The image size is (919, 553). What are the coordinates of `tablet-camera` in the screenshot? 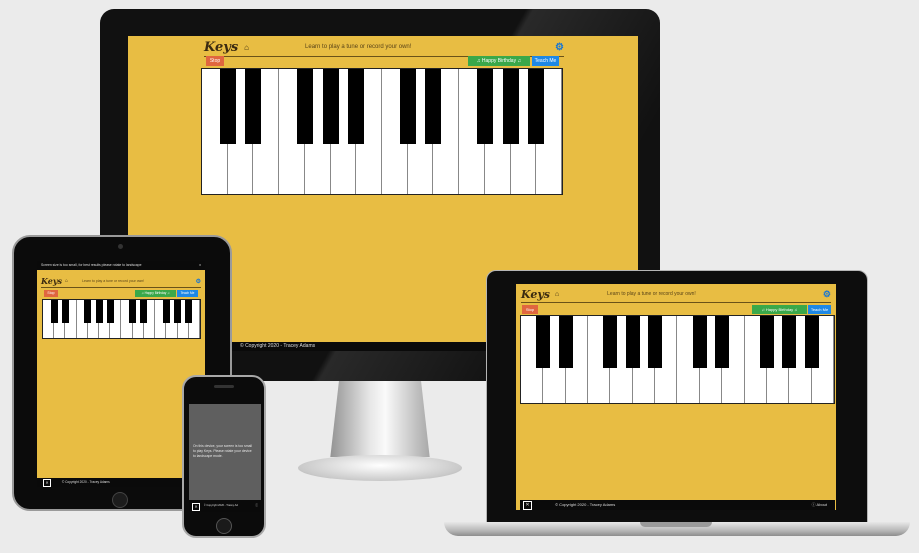 It's located at (120, 246).